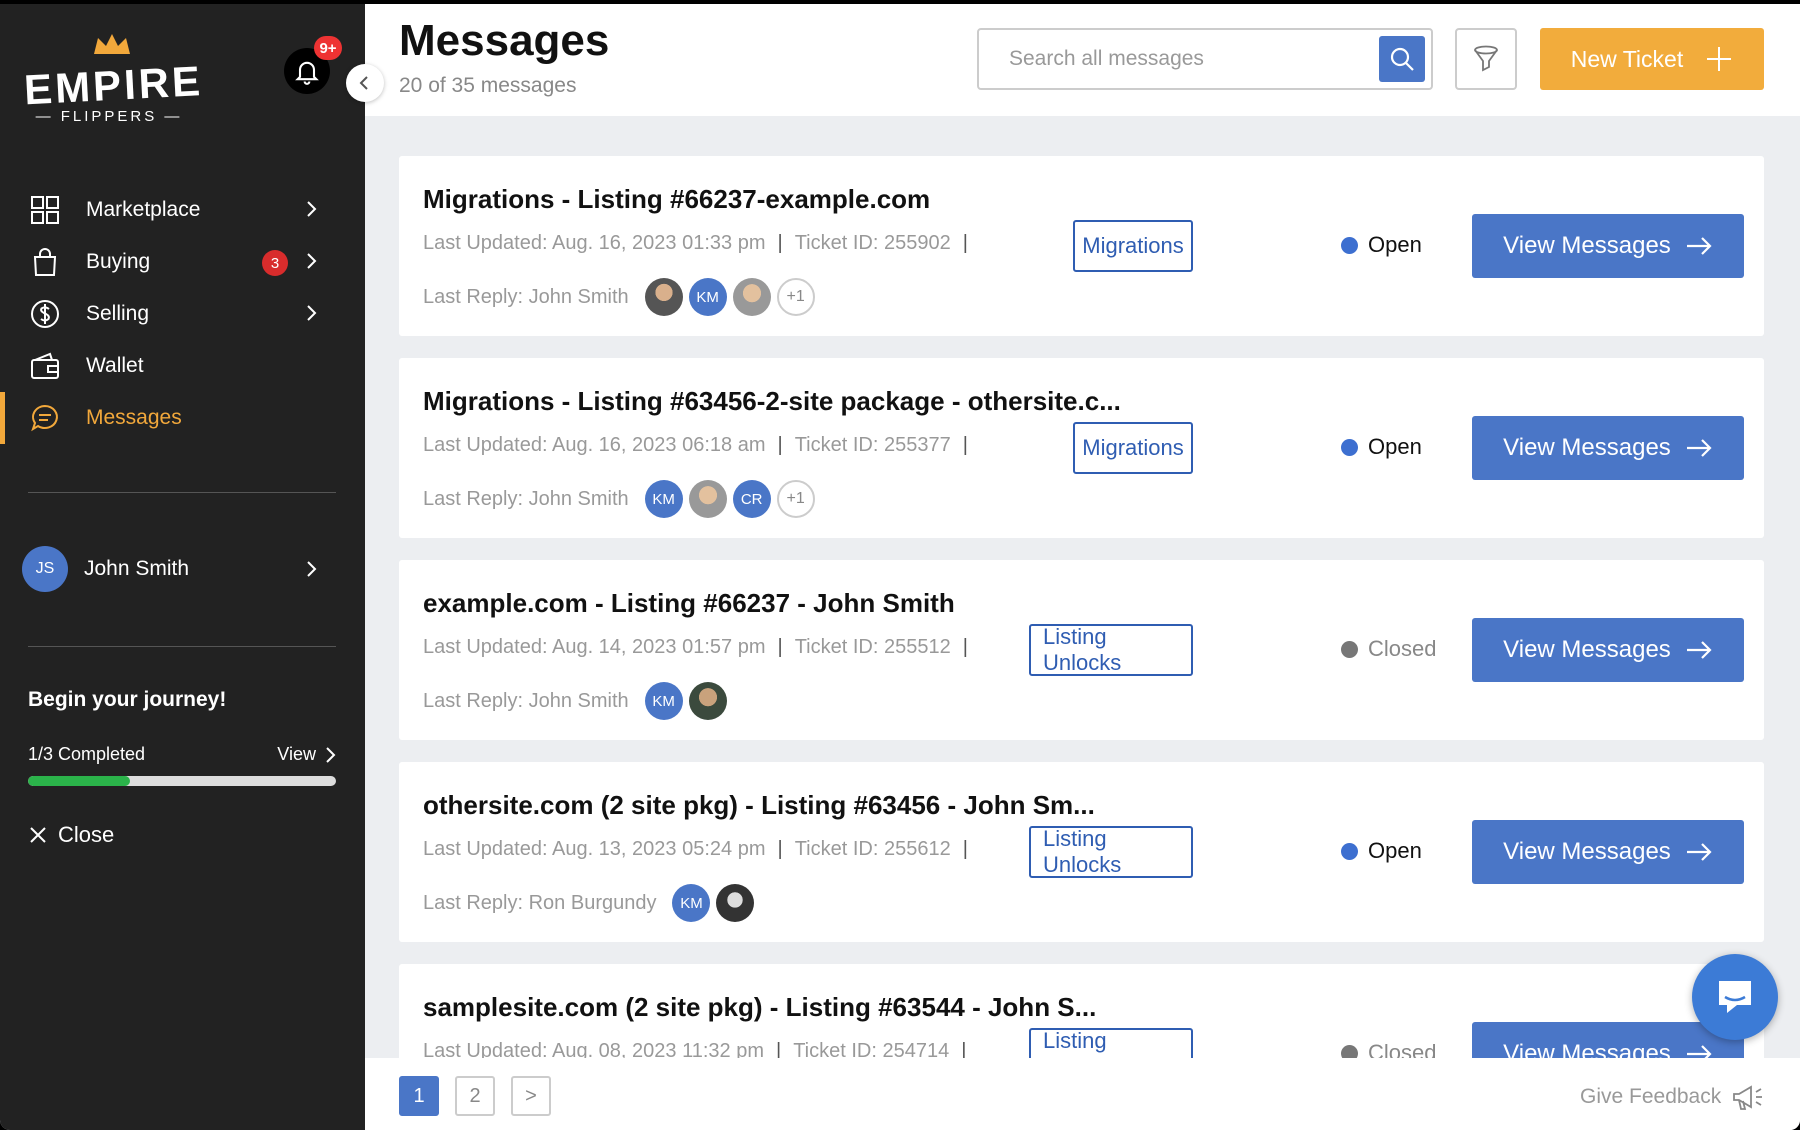 The height and width of the screenshot is (1130, 1800). I want to click on close-icon, so click(38, 835).